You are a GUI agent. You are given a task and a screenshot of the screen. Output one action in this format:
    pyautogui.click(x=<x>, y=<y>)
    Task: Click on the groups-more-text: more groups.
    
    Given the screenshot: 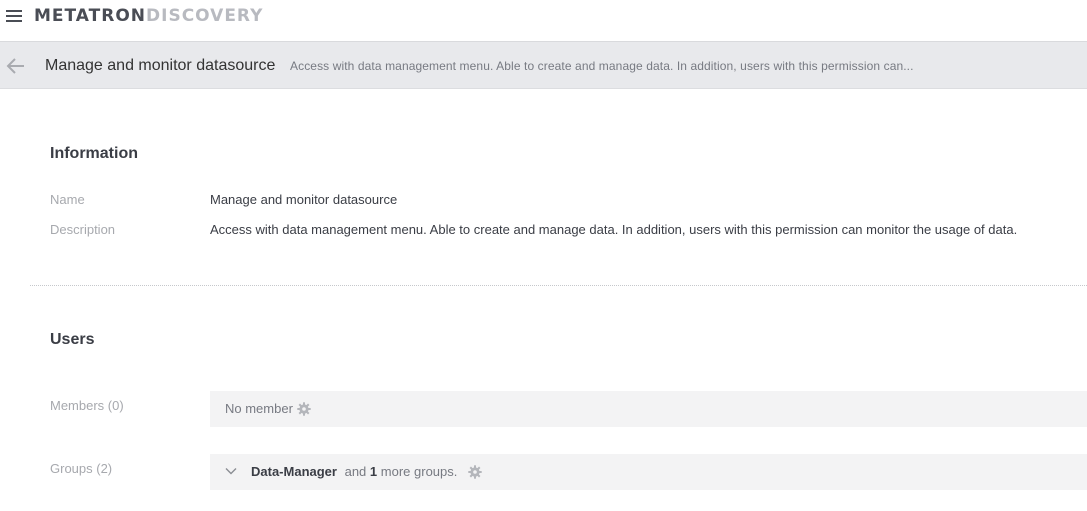 What is the action you would take?
    pyautogui.click(x=419, y=471)
    